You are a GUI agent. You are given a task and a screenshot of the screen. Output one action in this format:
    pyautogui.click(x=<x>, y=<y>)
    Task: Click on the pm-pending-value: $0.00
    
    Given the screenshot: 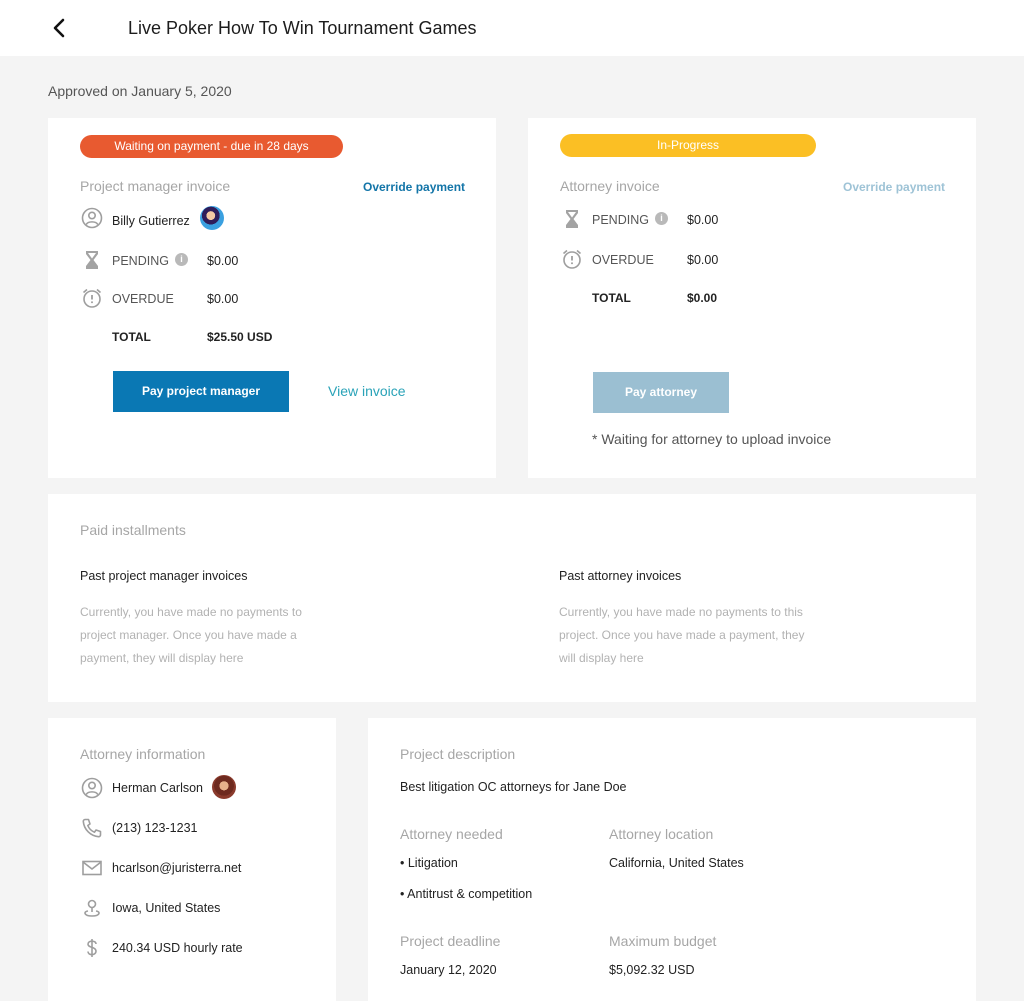 What is the action you would take?
    pyautogui.click(x=223, y=261)
    